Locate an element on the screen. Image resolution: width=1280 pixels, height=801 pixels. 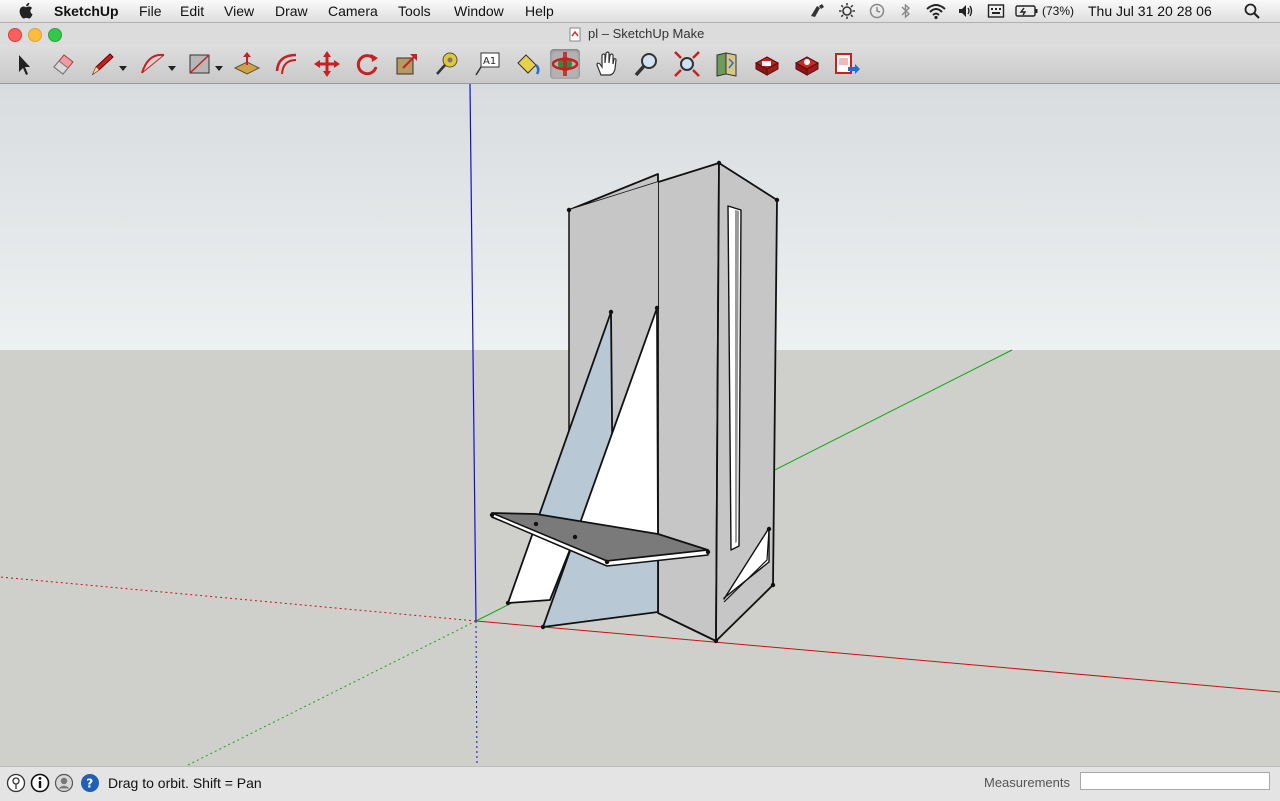
zoom-window-button is located at coordinates (55, 35).